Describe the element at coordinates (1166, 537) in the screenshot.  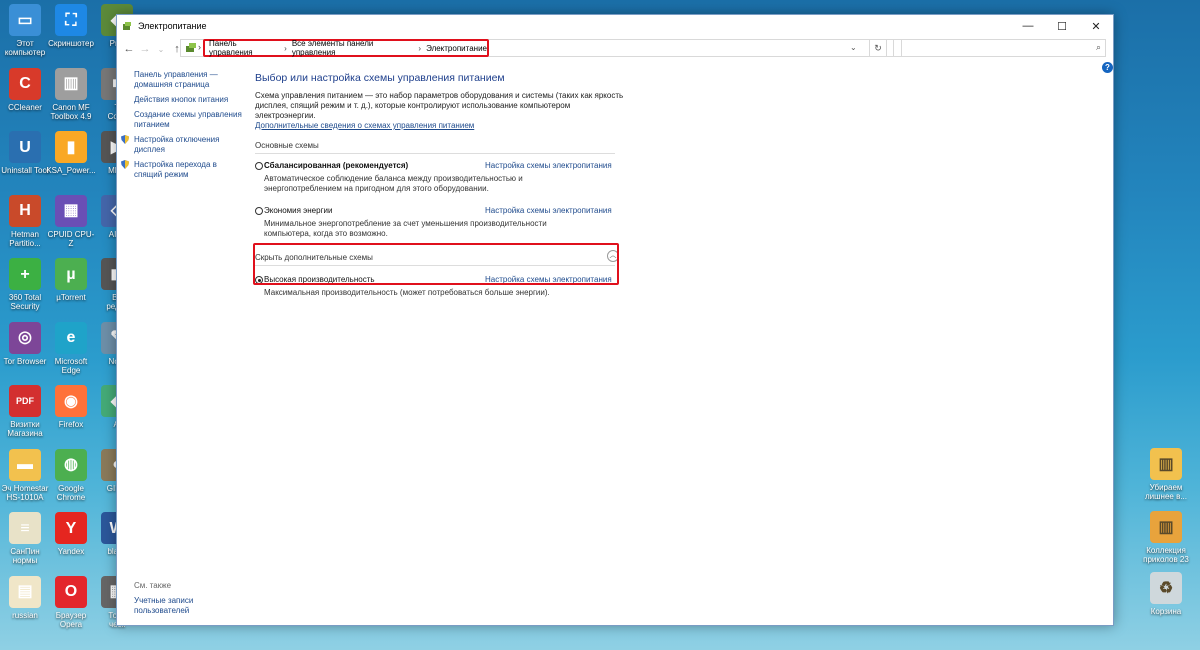
I see `desktop-icon: ▥ Коллекция приколов 23` at that location.